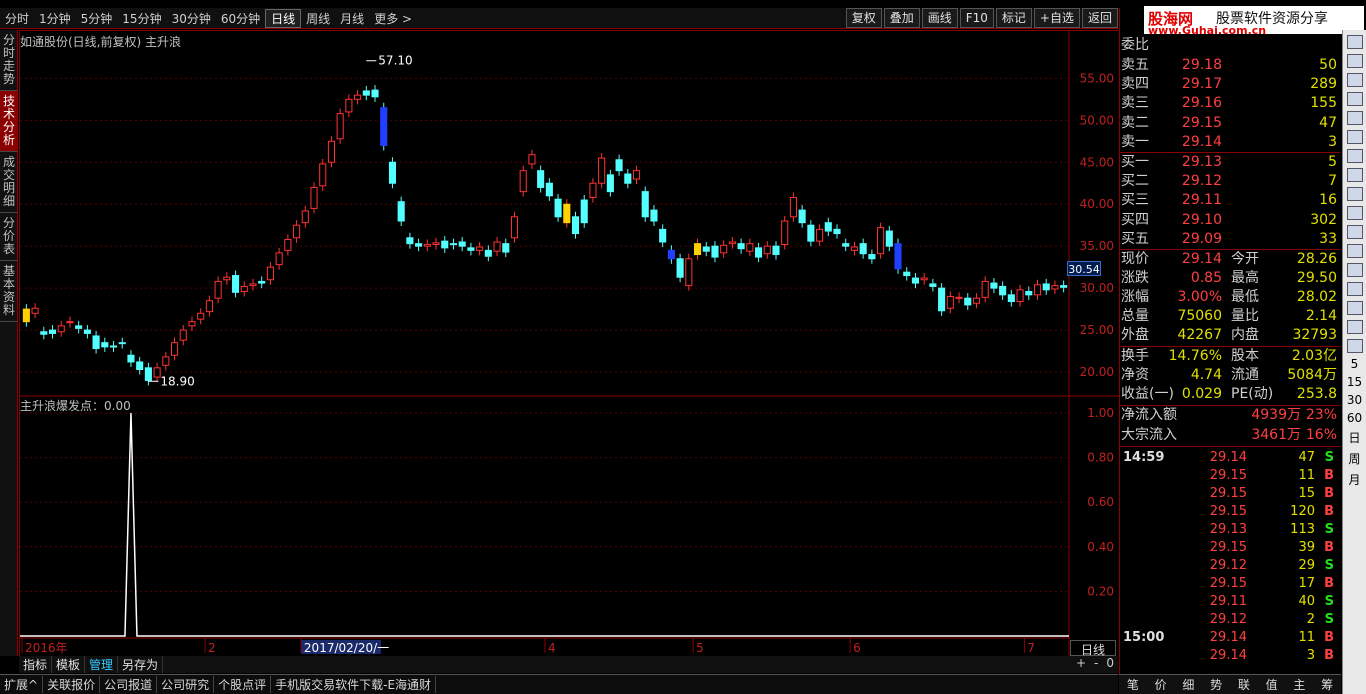 The height and width of the screenshot is (694, 1366). Describe the element at coordinates (863, 18) in the screenshot. I see `tool-button-0: 复权` at that location.